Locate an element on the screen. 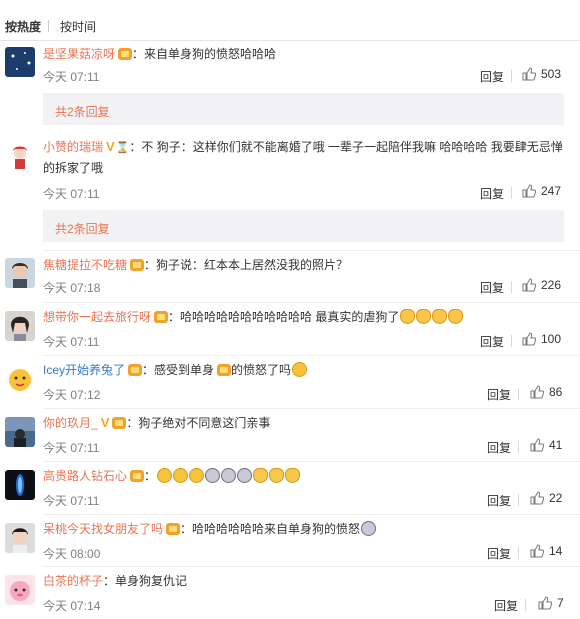  sort-divider is located at coordinates (48, 26).